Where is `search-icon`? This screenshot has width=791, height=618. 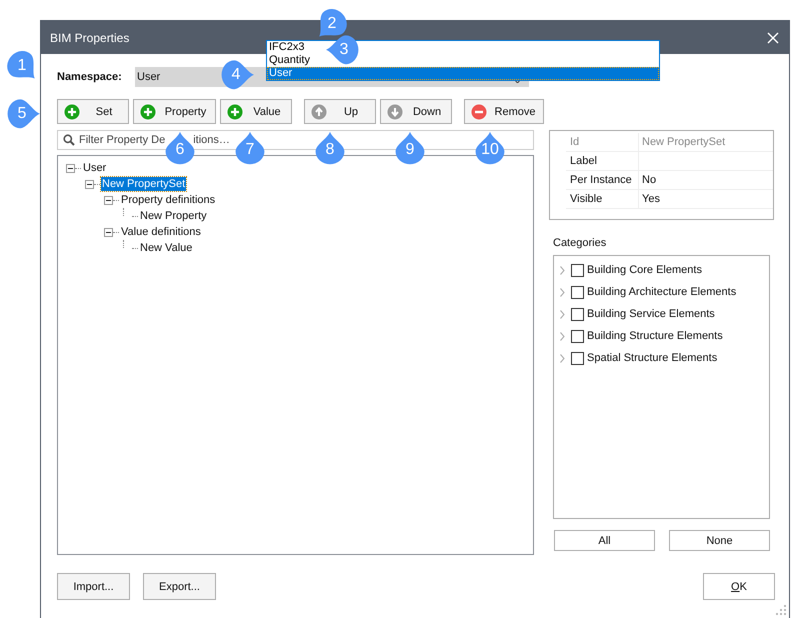 search-icon is located at coordinates (69, 140).